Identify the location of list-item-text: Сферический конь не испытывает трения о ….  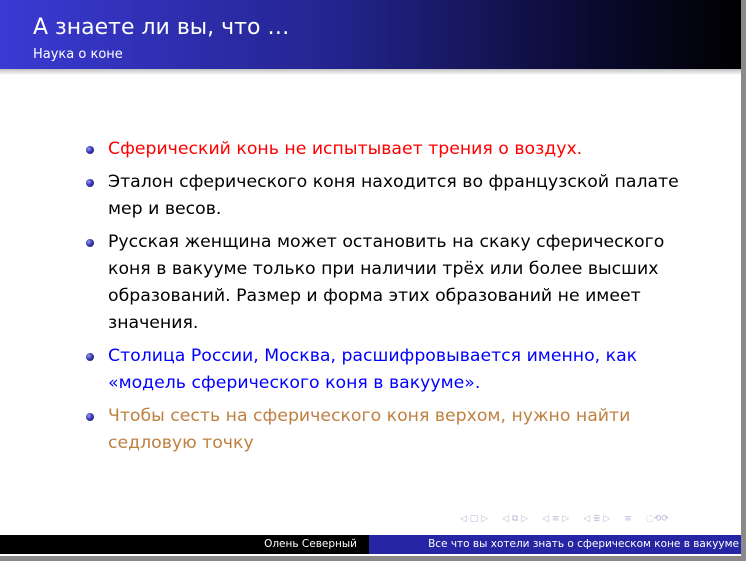
(345, 149).